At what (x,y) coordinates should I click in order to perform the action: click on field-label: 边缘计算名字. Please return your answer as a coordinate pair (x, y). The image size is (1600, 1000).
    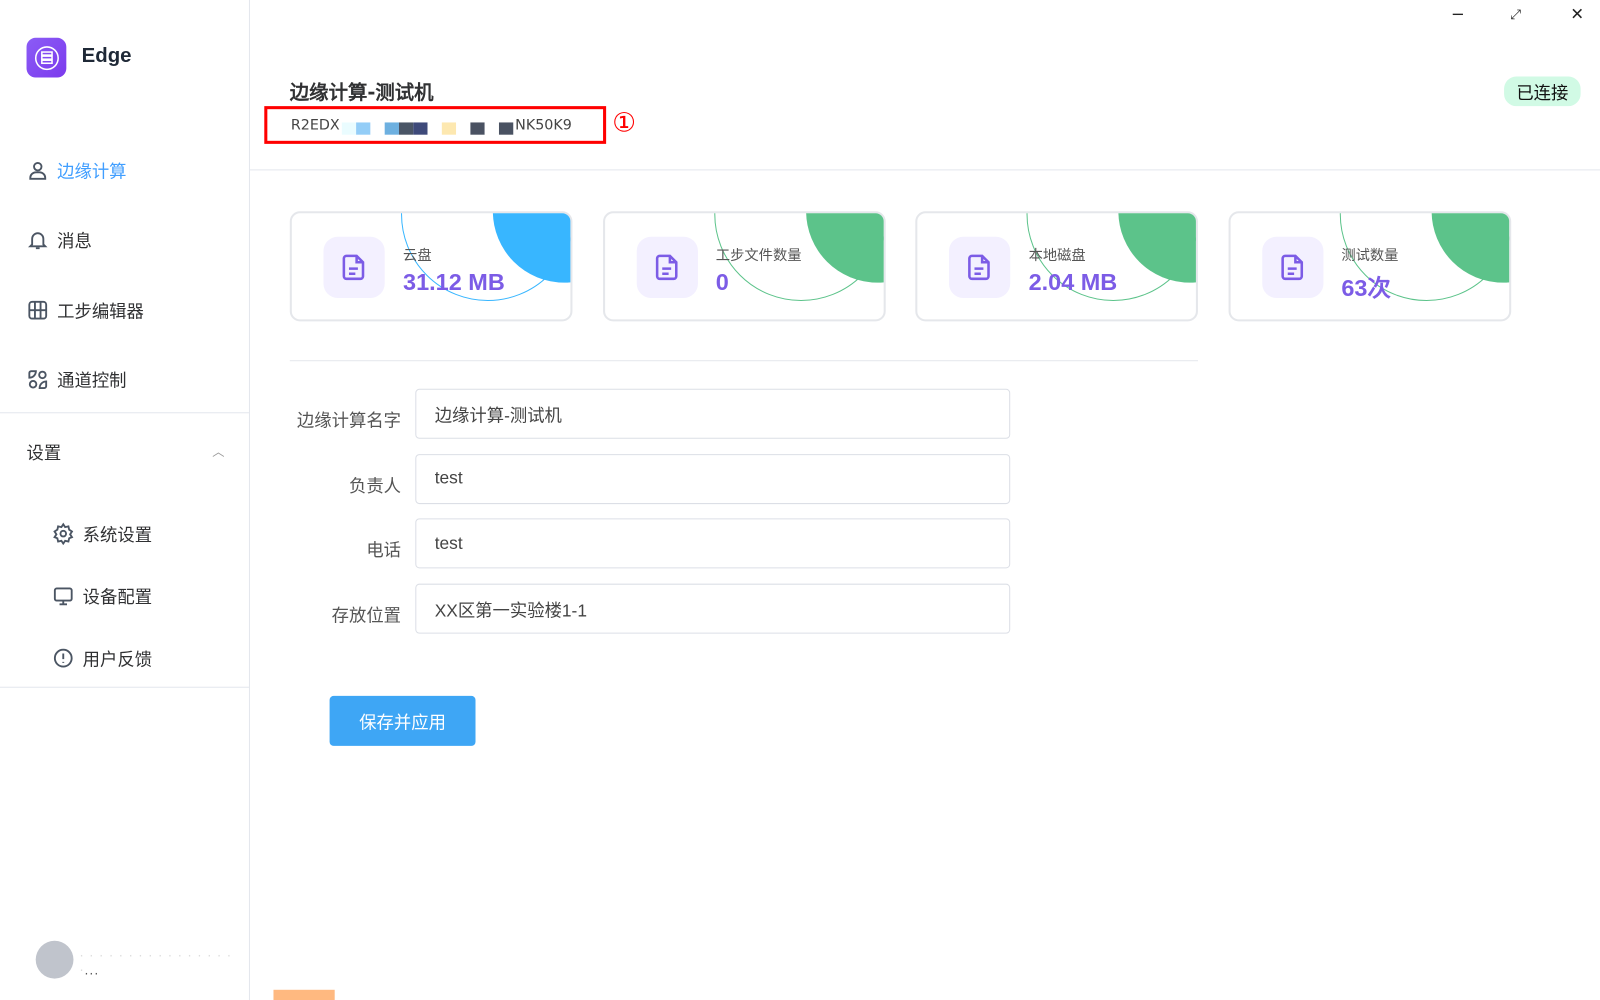
    Looking at the image, I should click on (349, 421).